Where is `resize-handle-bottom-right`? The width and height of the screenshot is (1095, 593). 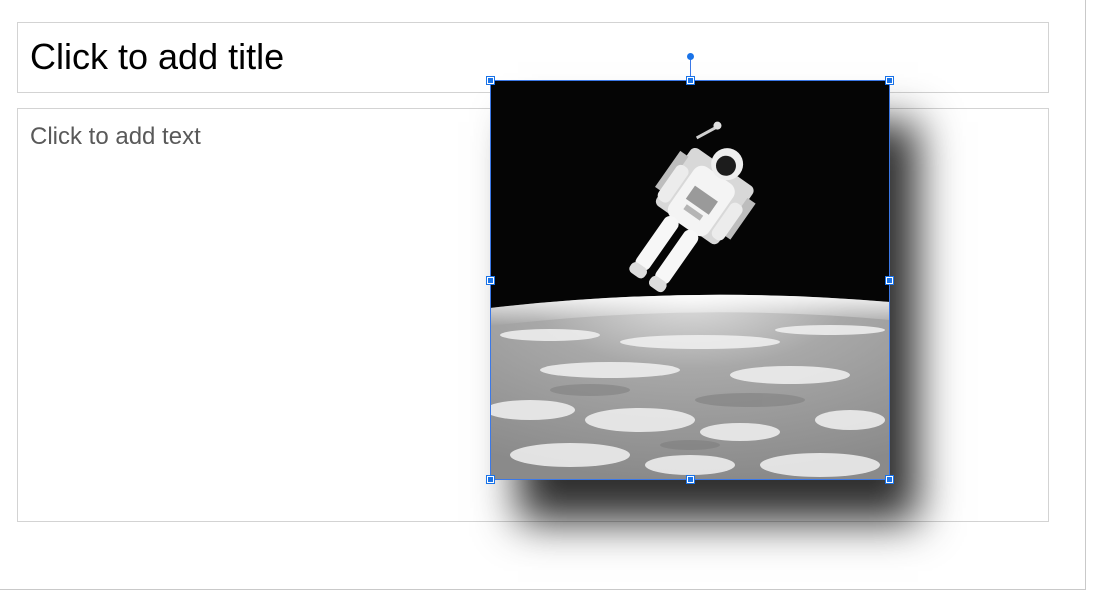
resize-handle-bottom-right is located at coordinates (889, 479).